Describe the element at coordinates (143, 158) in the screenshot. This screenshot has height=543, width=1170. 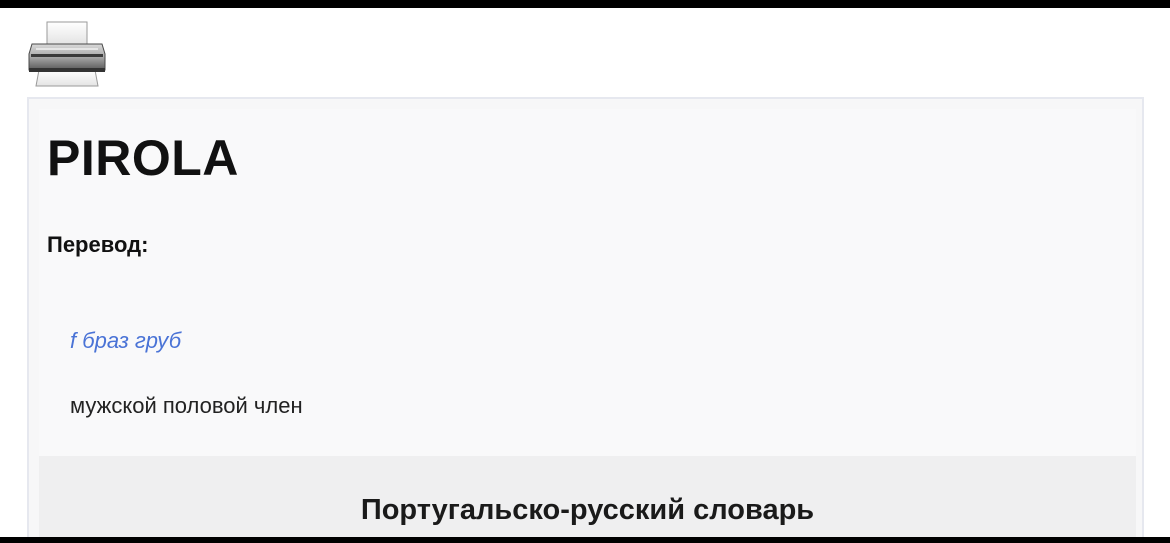
I see `headword: PIROLA` at that location.